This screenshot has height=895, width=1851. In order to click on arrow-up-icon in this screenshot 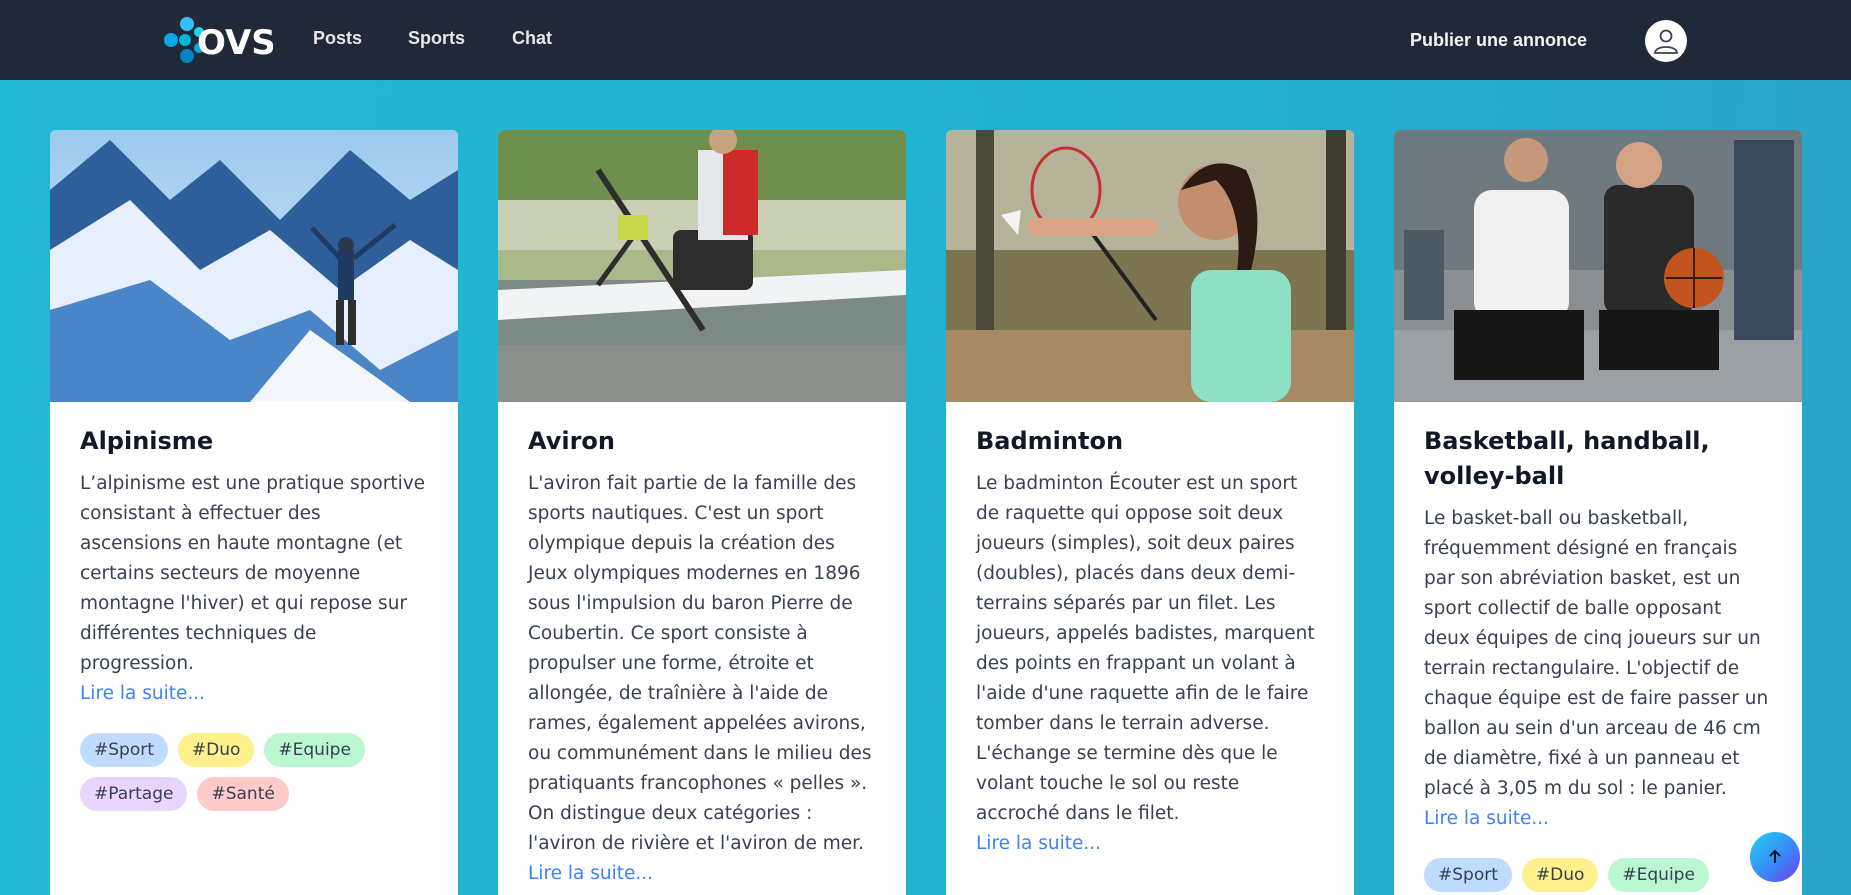, I will do `click(1775, 856)`.